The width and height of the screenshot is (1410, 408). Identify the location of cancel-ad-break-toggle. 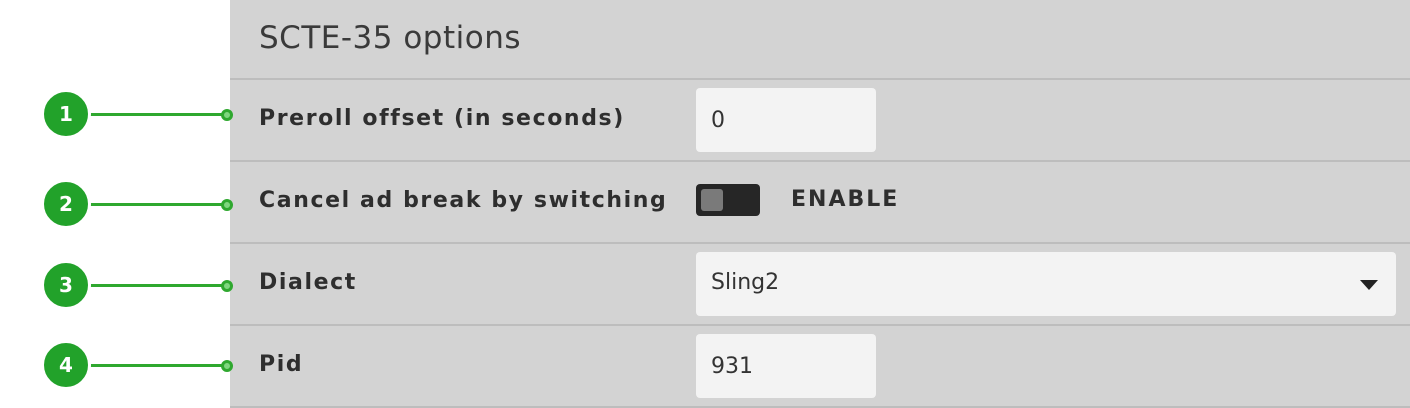
(728, 200).